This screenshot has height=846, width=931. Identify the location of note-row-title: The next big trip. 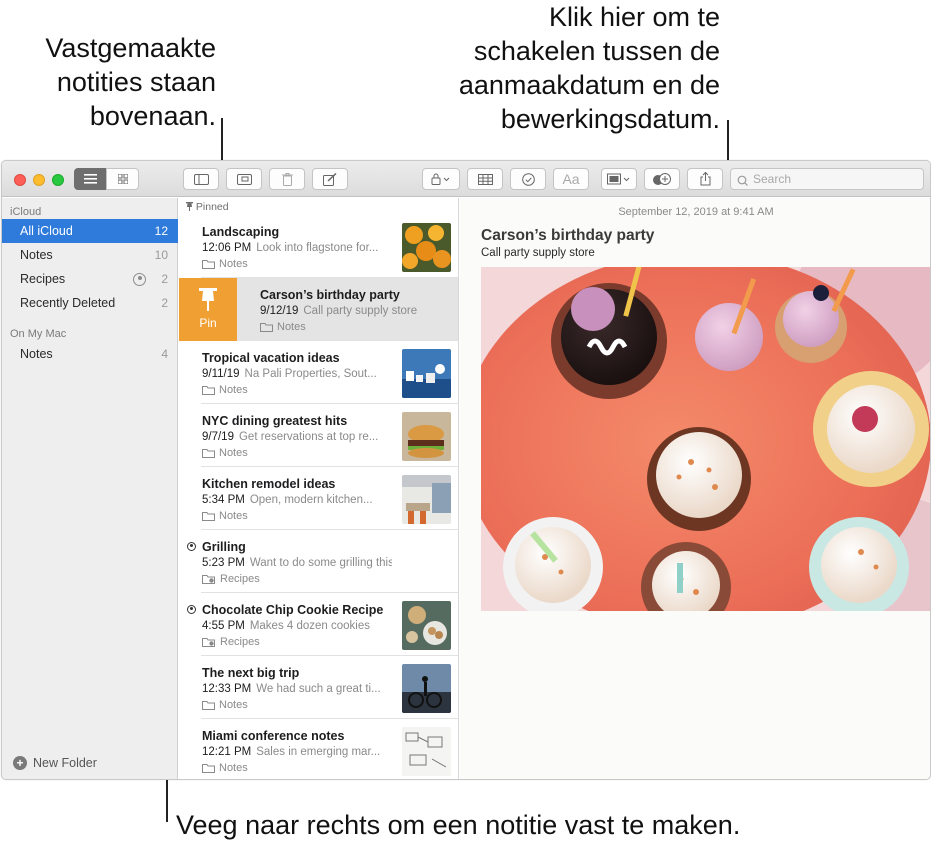
(251, 673).